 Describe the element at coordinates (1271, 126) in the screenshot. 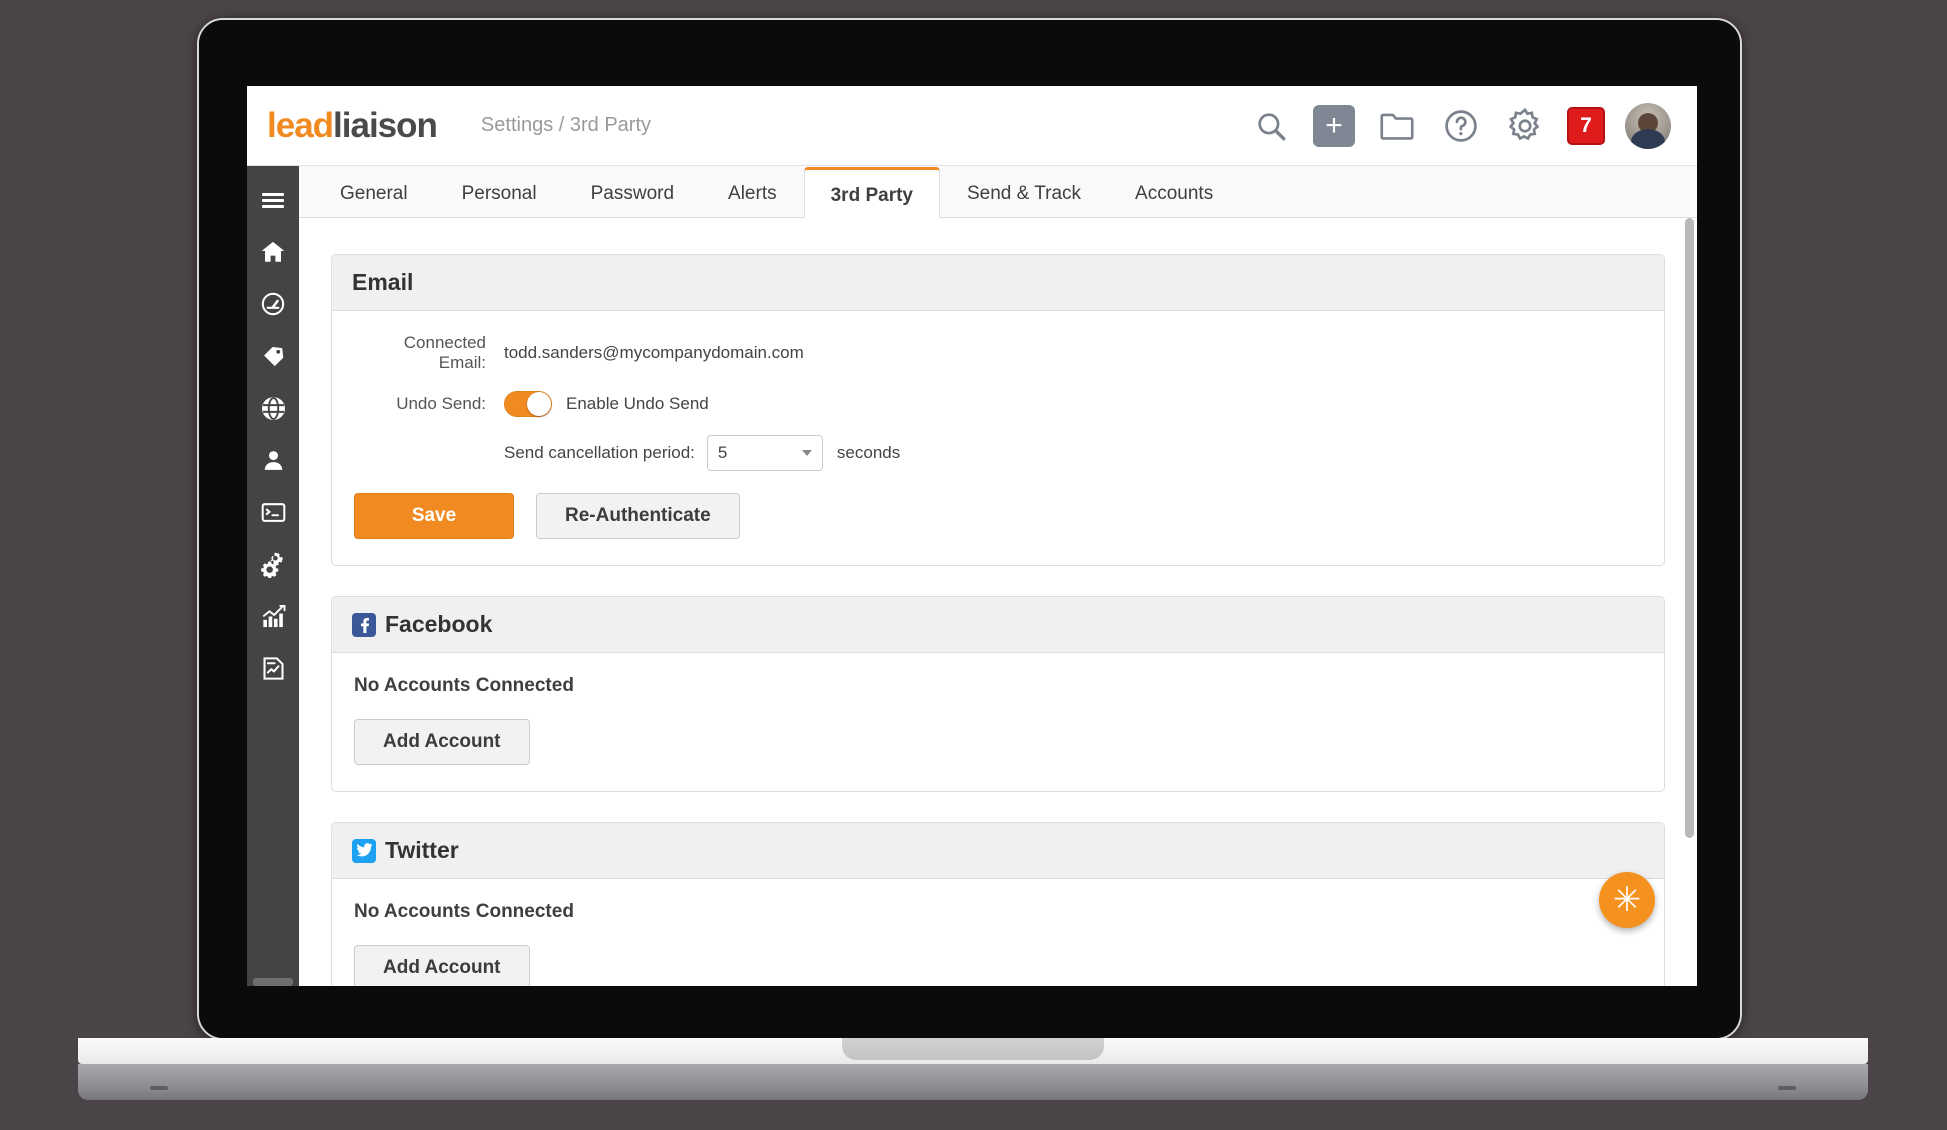

I see `search-icon` at that location.